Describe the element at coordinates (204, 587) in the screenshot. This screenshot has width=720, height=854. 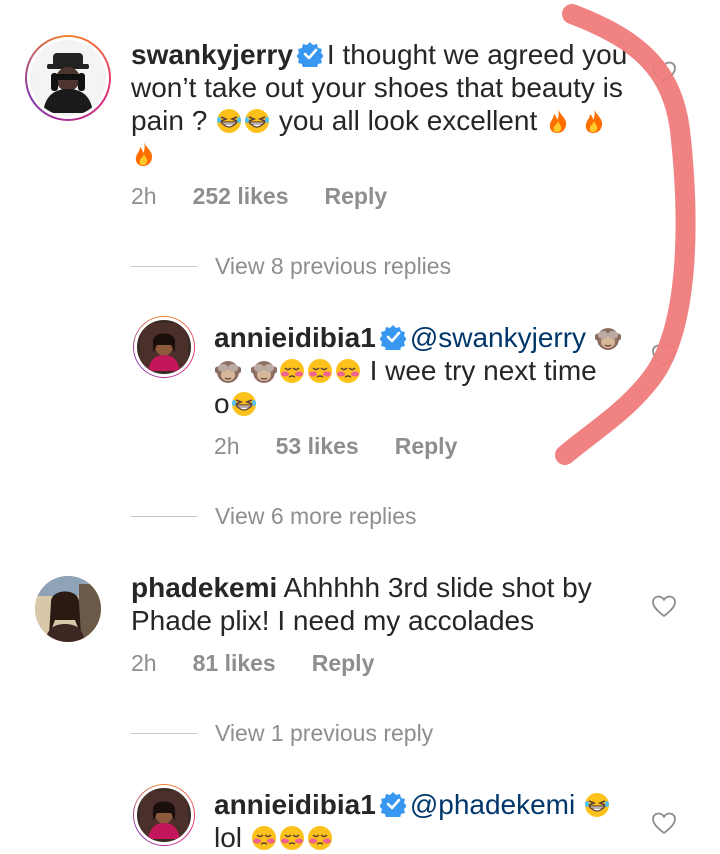
I see `comment-username: phadekemi` at that location.